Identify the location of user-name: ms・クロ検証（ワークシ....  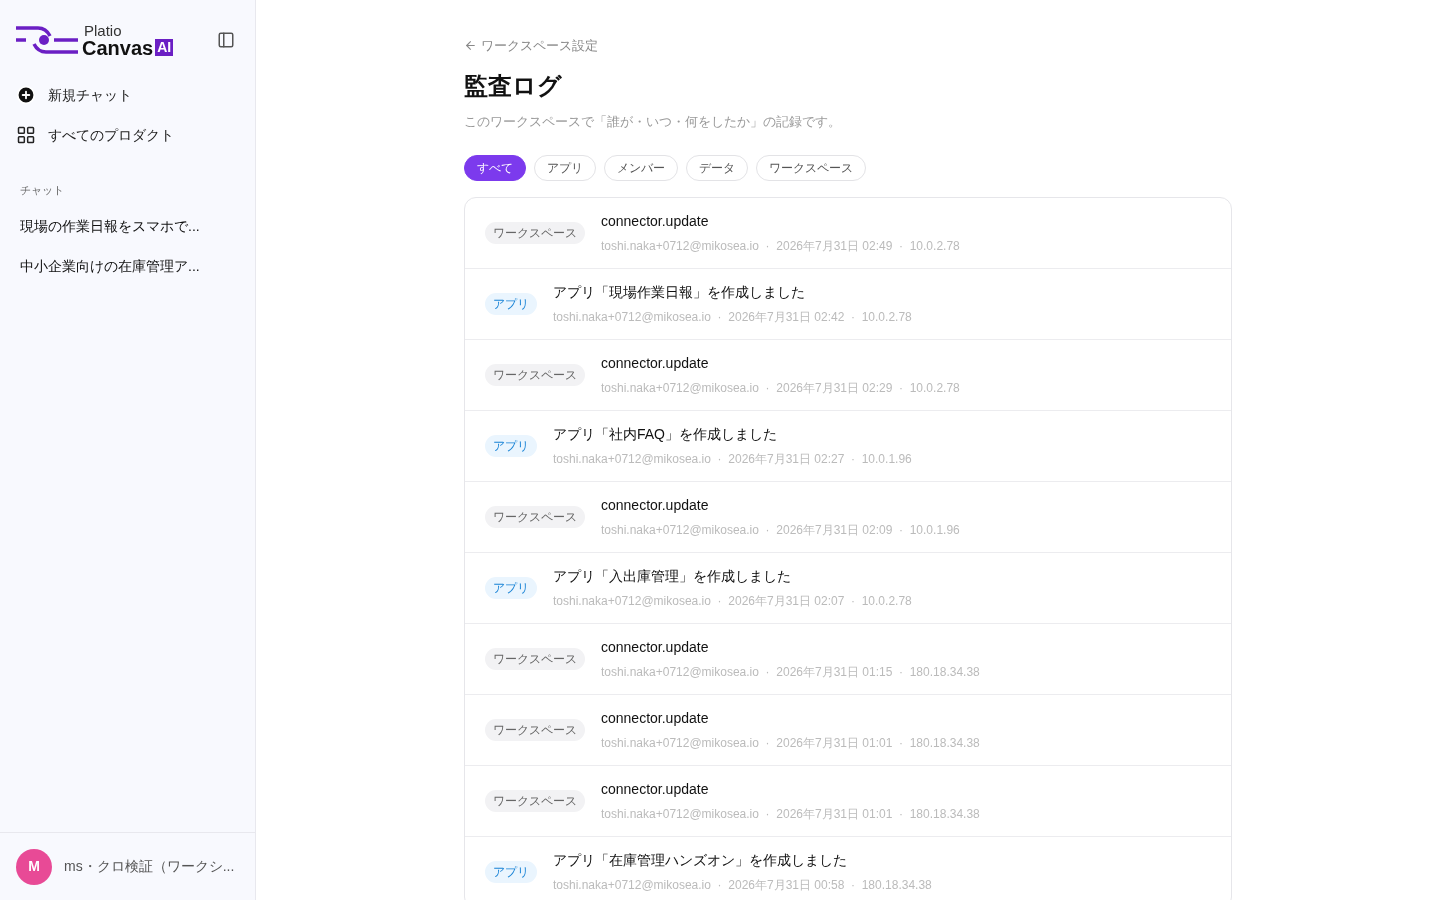
(149, 866).